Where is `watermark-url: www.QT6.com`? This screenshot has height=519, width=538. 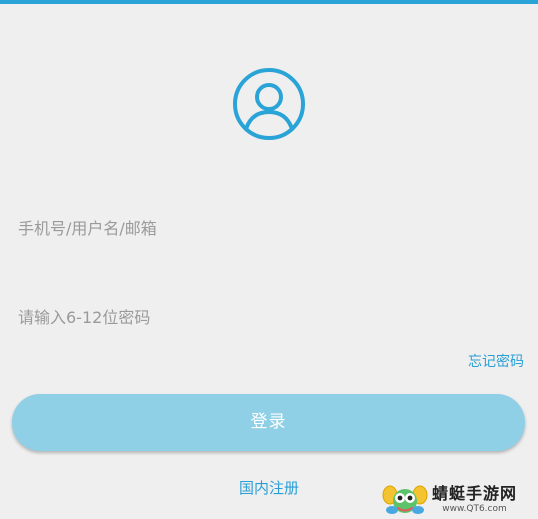 watermark-url: www.QT6.com is located at coordinates (474, 509).